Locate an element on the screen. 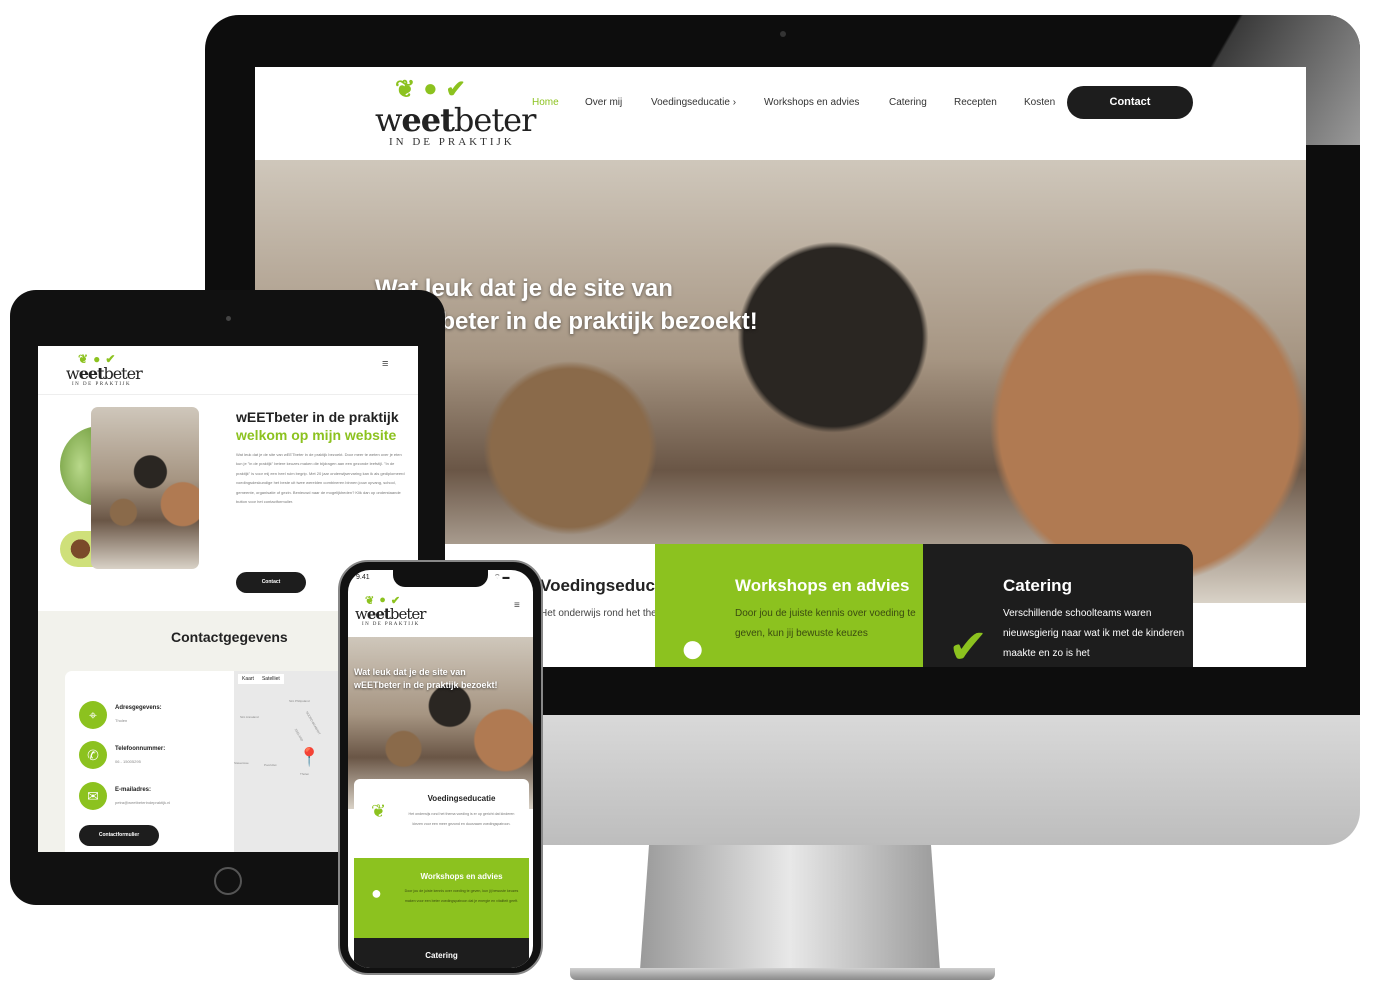 The height and width of the screenshot is (1001, 1375). nav-over-mij: Over mij is located at coordinates (603, 102).